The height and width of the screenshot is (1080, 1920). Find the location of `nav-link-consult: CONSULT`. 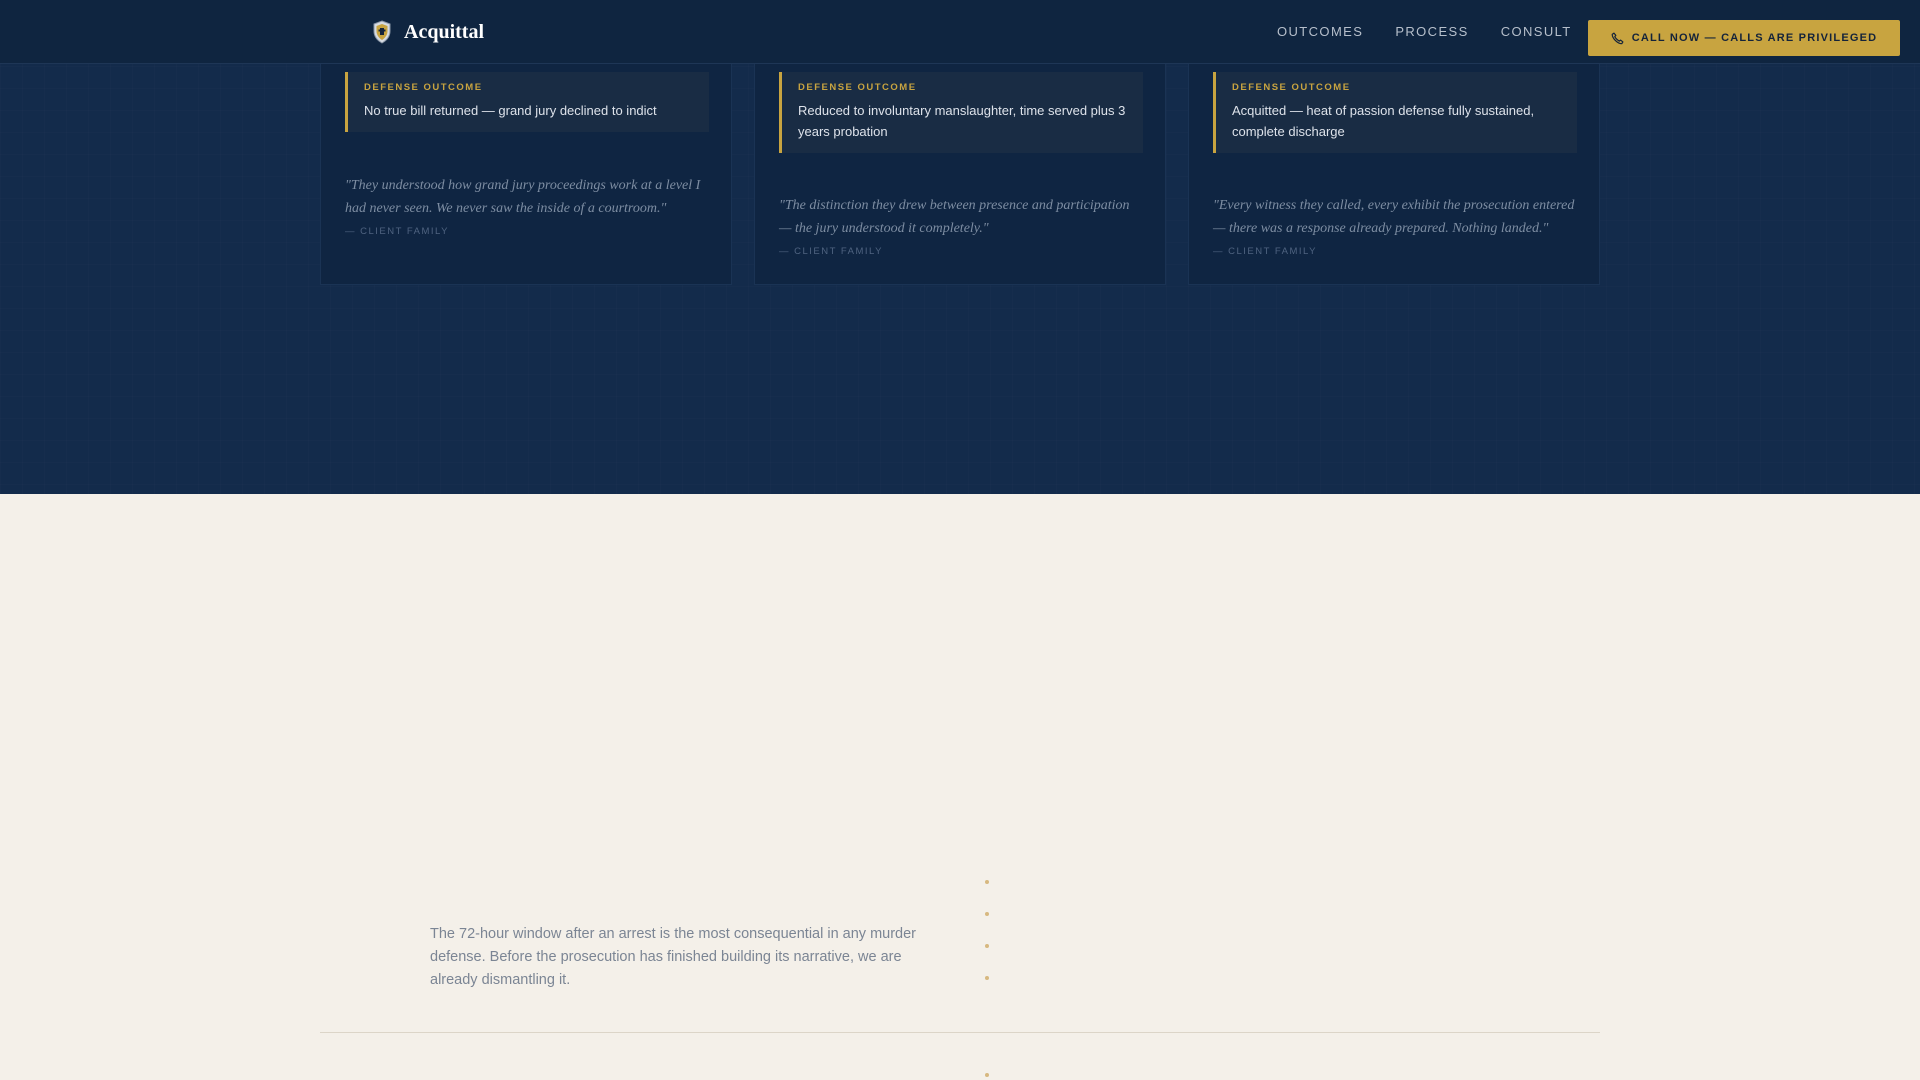

nav-link-consult: CONSULT is located at coordinates (1536, 32).